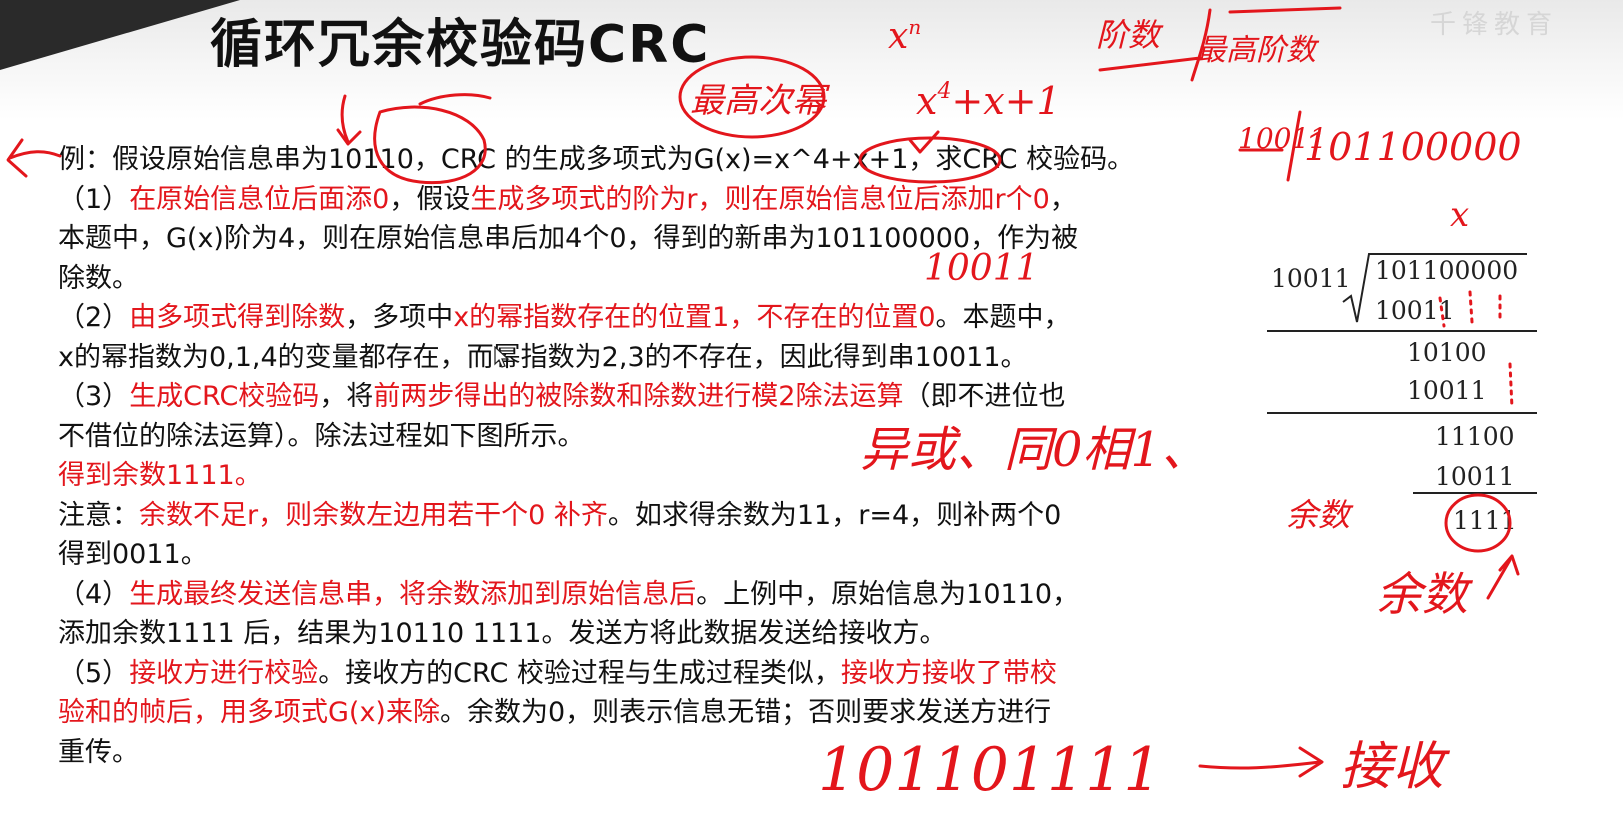 This screenshot has height=825, width=1623. I want to click on step1-label: （1）, so click(94, 199).